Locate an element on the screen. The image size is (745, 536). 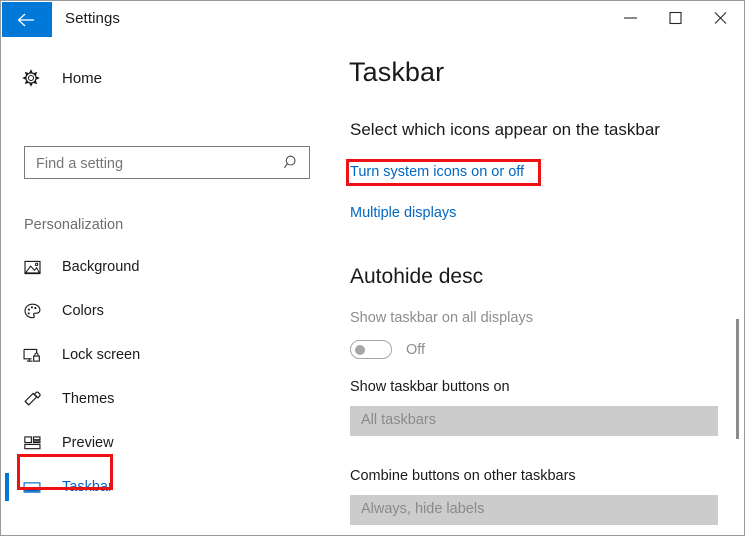
search-input is located at coordinates (156, 163).